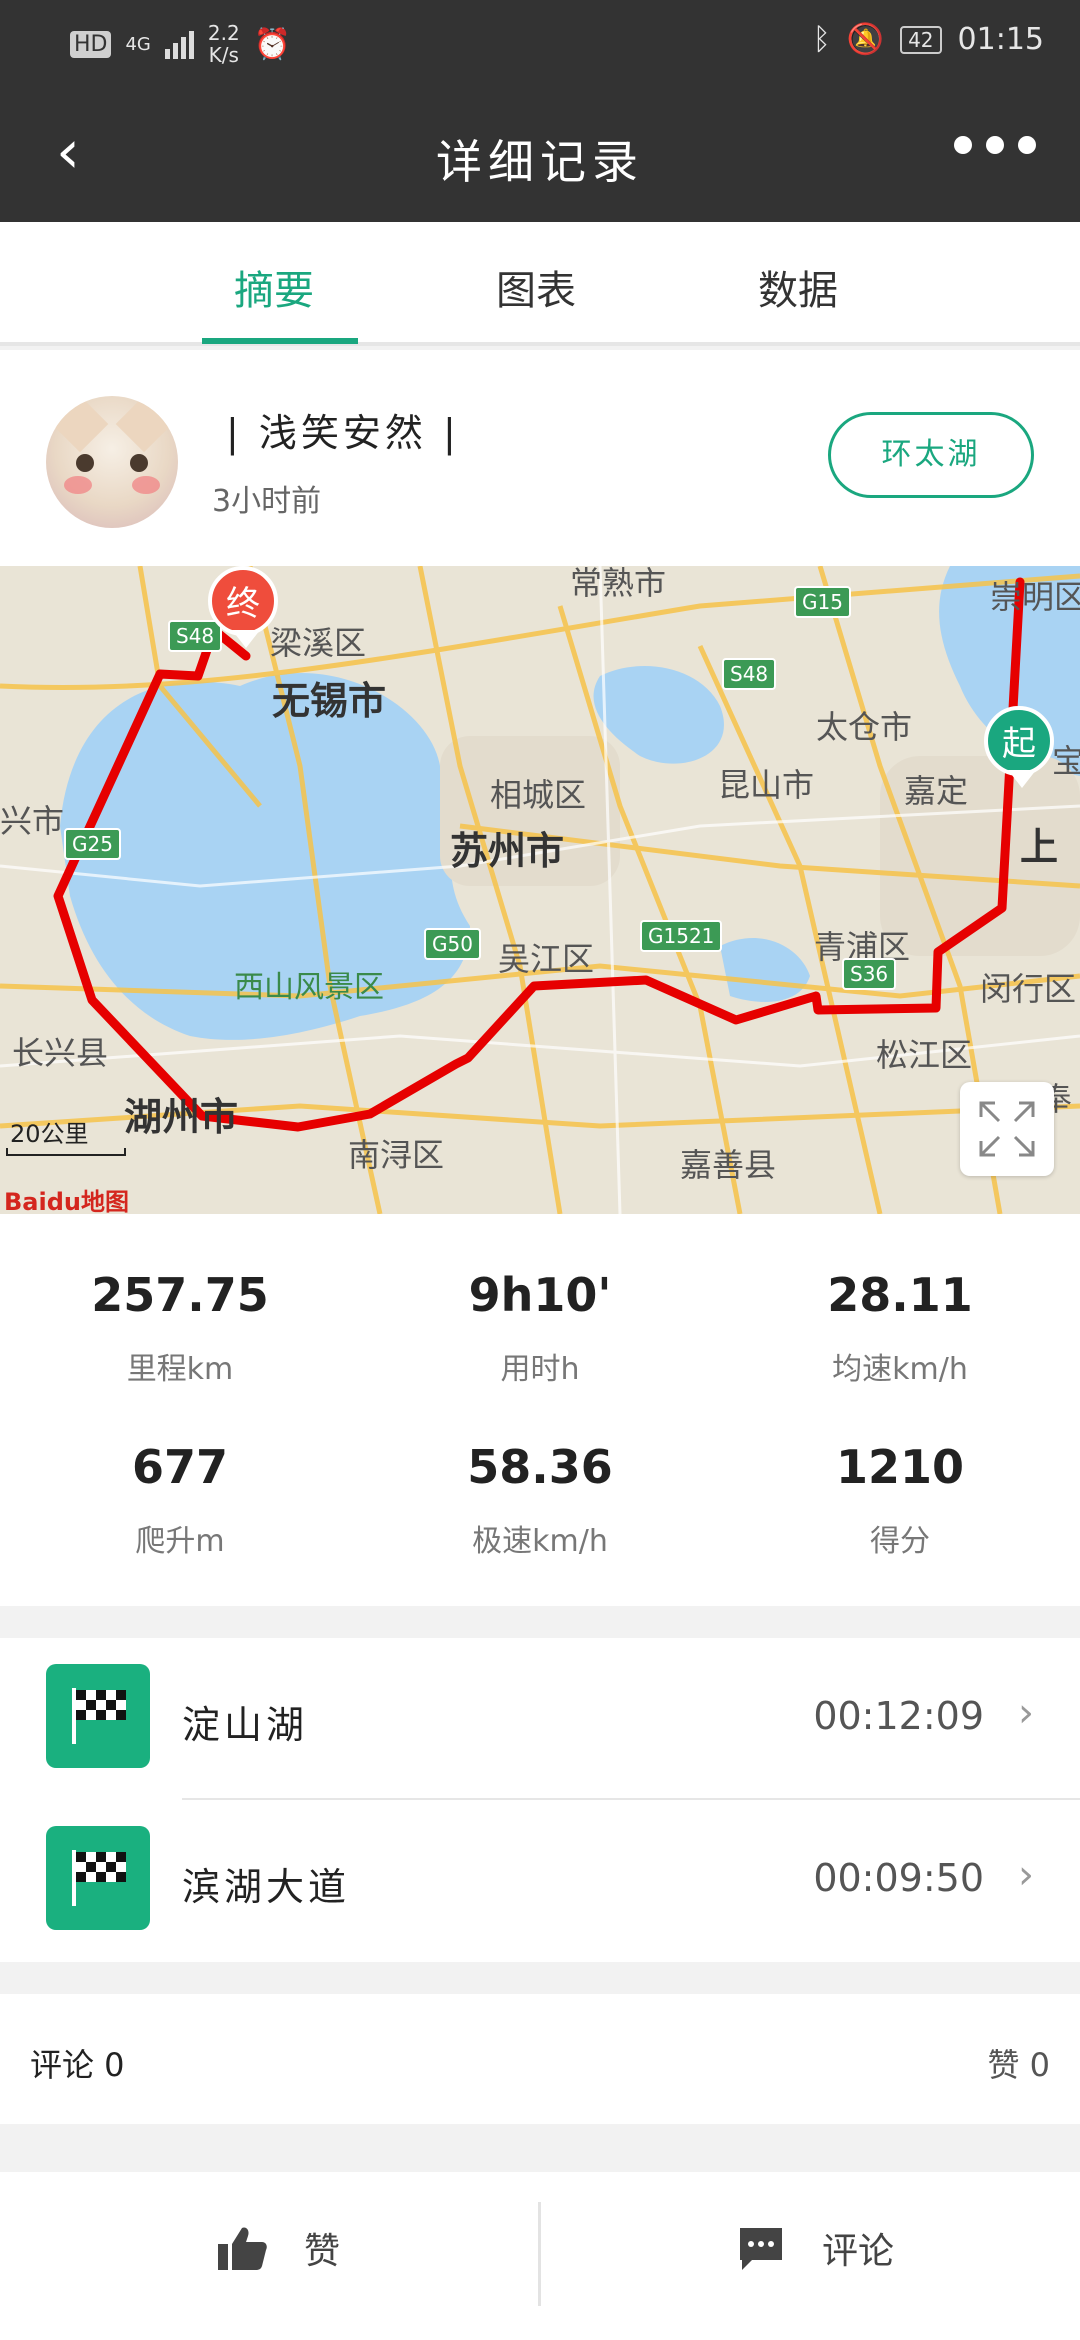 The height and width of the screenshot is (2340, 1080). Describe the element at coordinates (821, 39) in the screenshot. I see `bluetooth-icon: ᛒ` at that location.